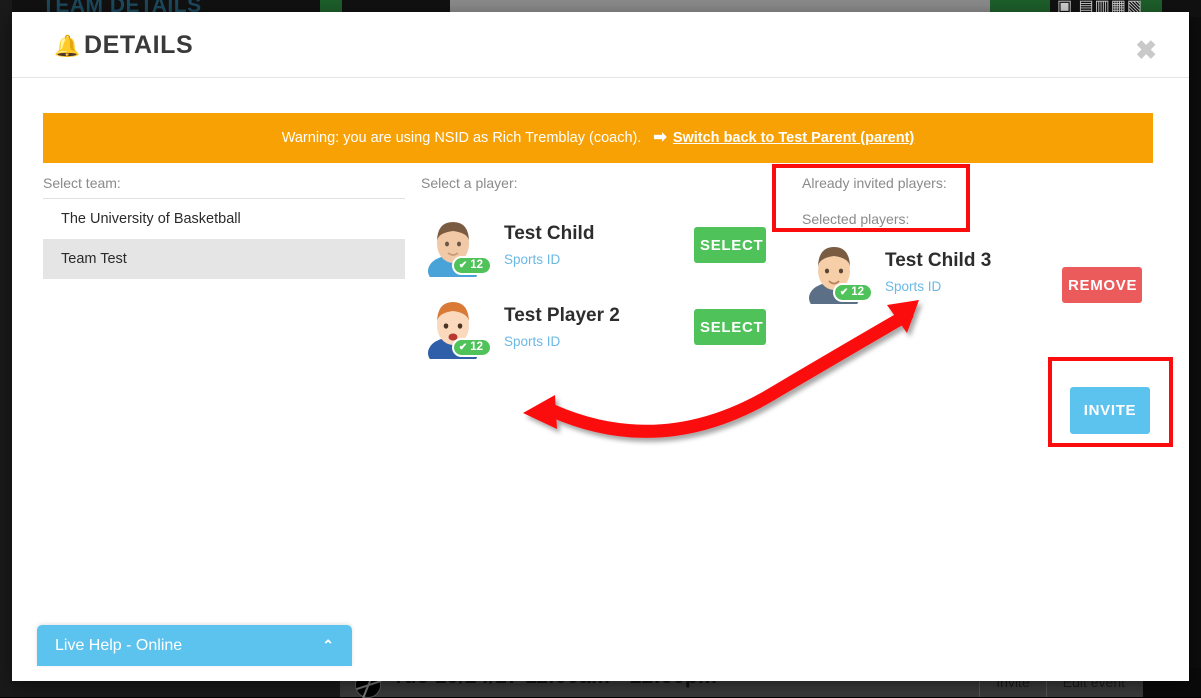 Image resolution: width=1201 pixels, height=698 pixels. What do you see at coordinates (118, 646) in the screenshot?
I see `live-help-label: Live Help - Online` at bounding box center [118, 646].